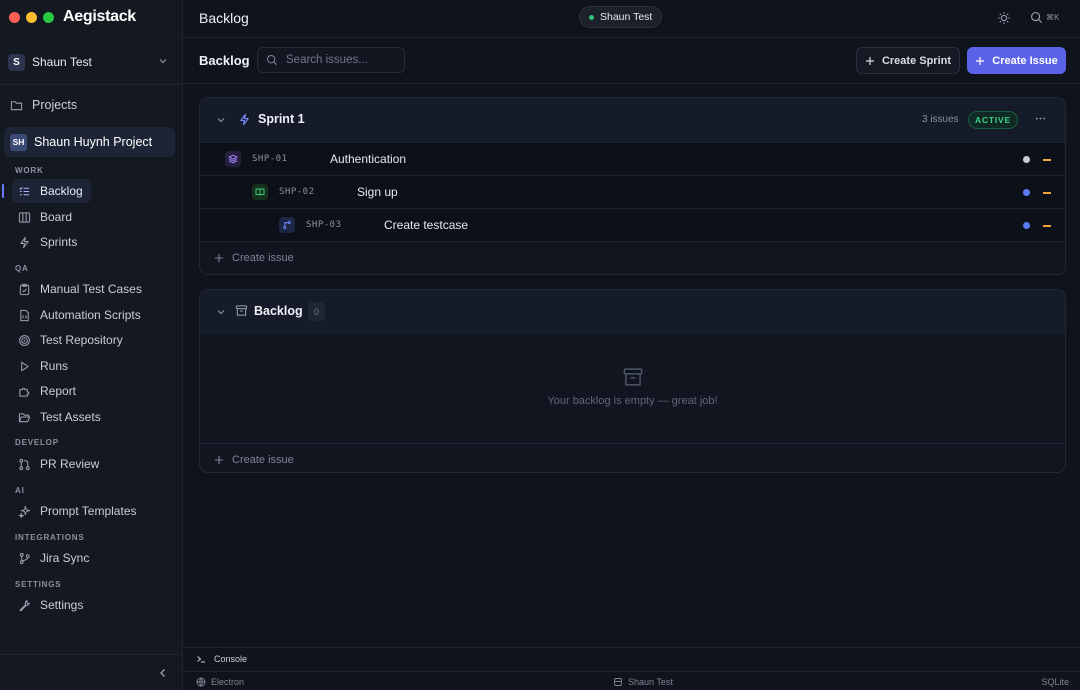  Describe the element at coordinates (1004, 18) in the screenshot. I see `theme-toggle-icon` at that location.